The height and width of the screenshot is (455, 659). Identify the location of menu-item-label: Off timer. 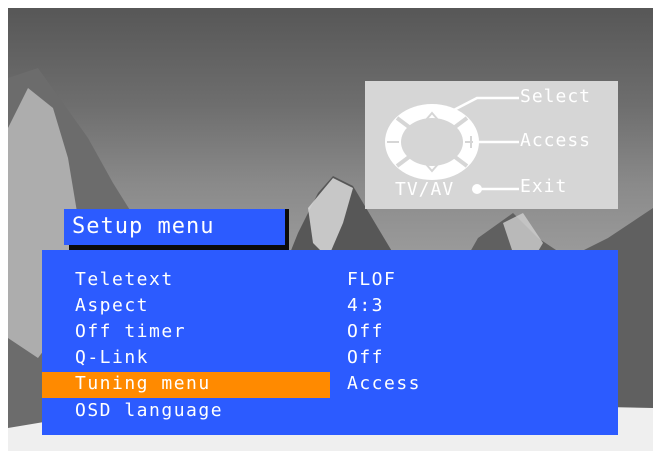
(131, 331).